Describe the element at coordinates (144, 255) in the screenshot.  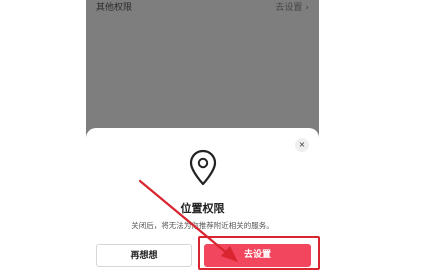
I see `think-again-button: 再想想` at that location.